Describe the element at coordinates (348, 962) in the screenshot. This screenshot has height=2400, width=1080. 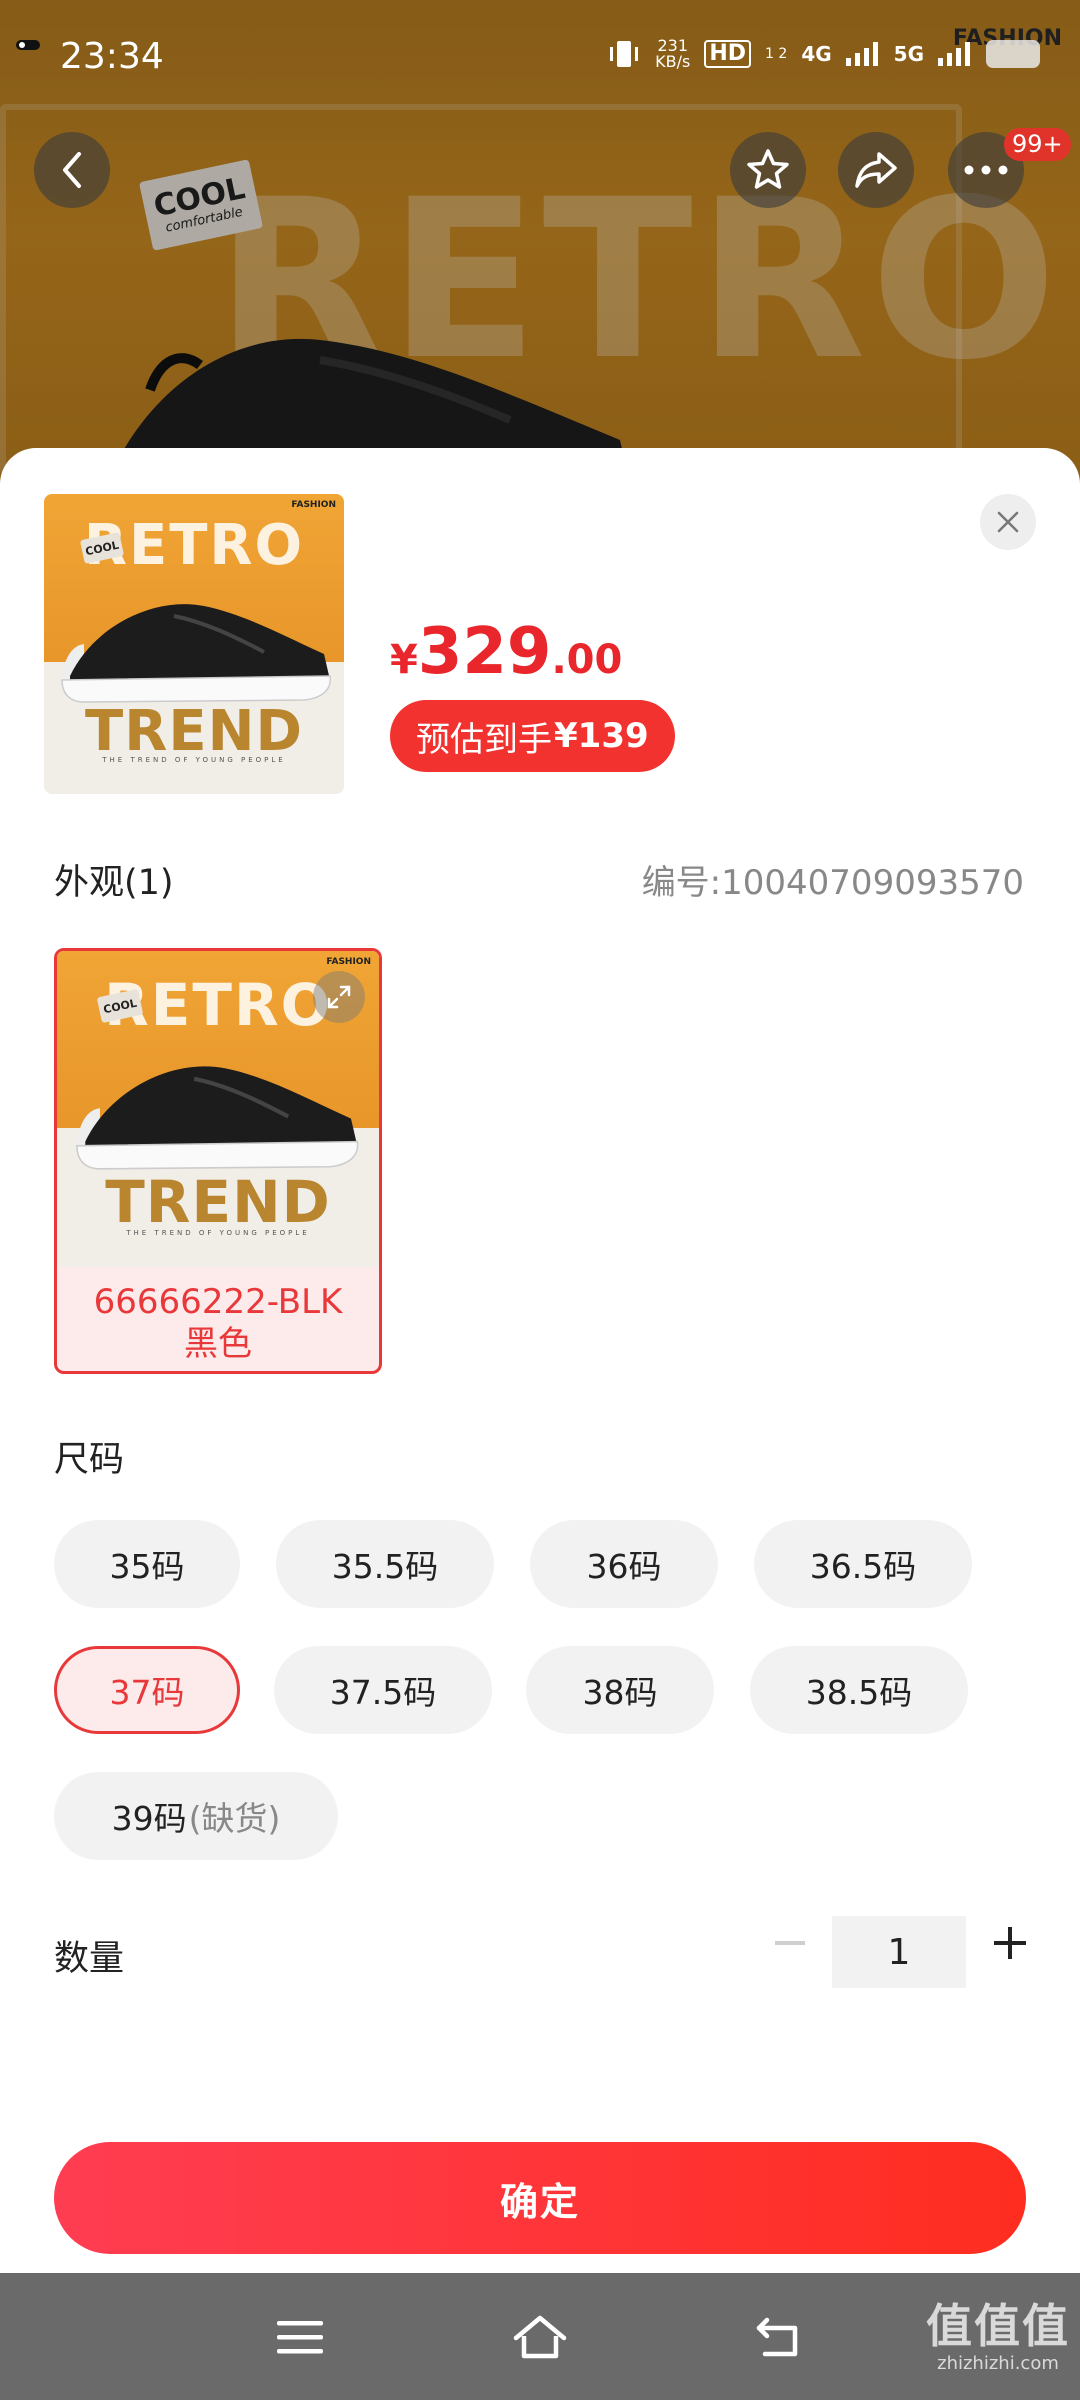
I see `variant-poster-brand: FASHION` at that location.